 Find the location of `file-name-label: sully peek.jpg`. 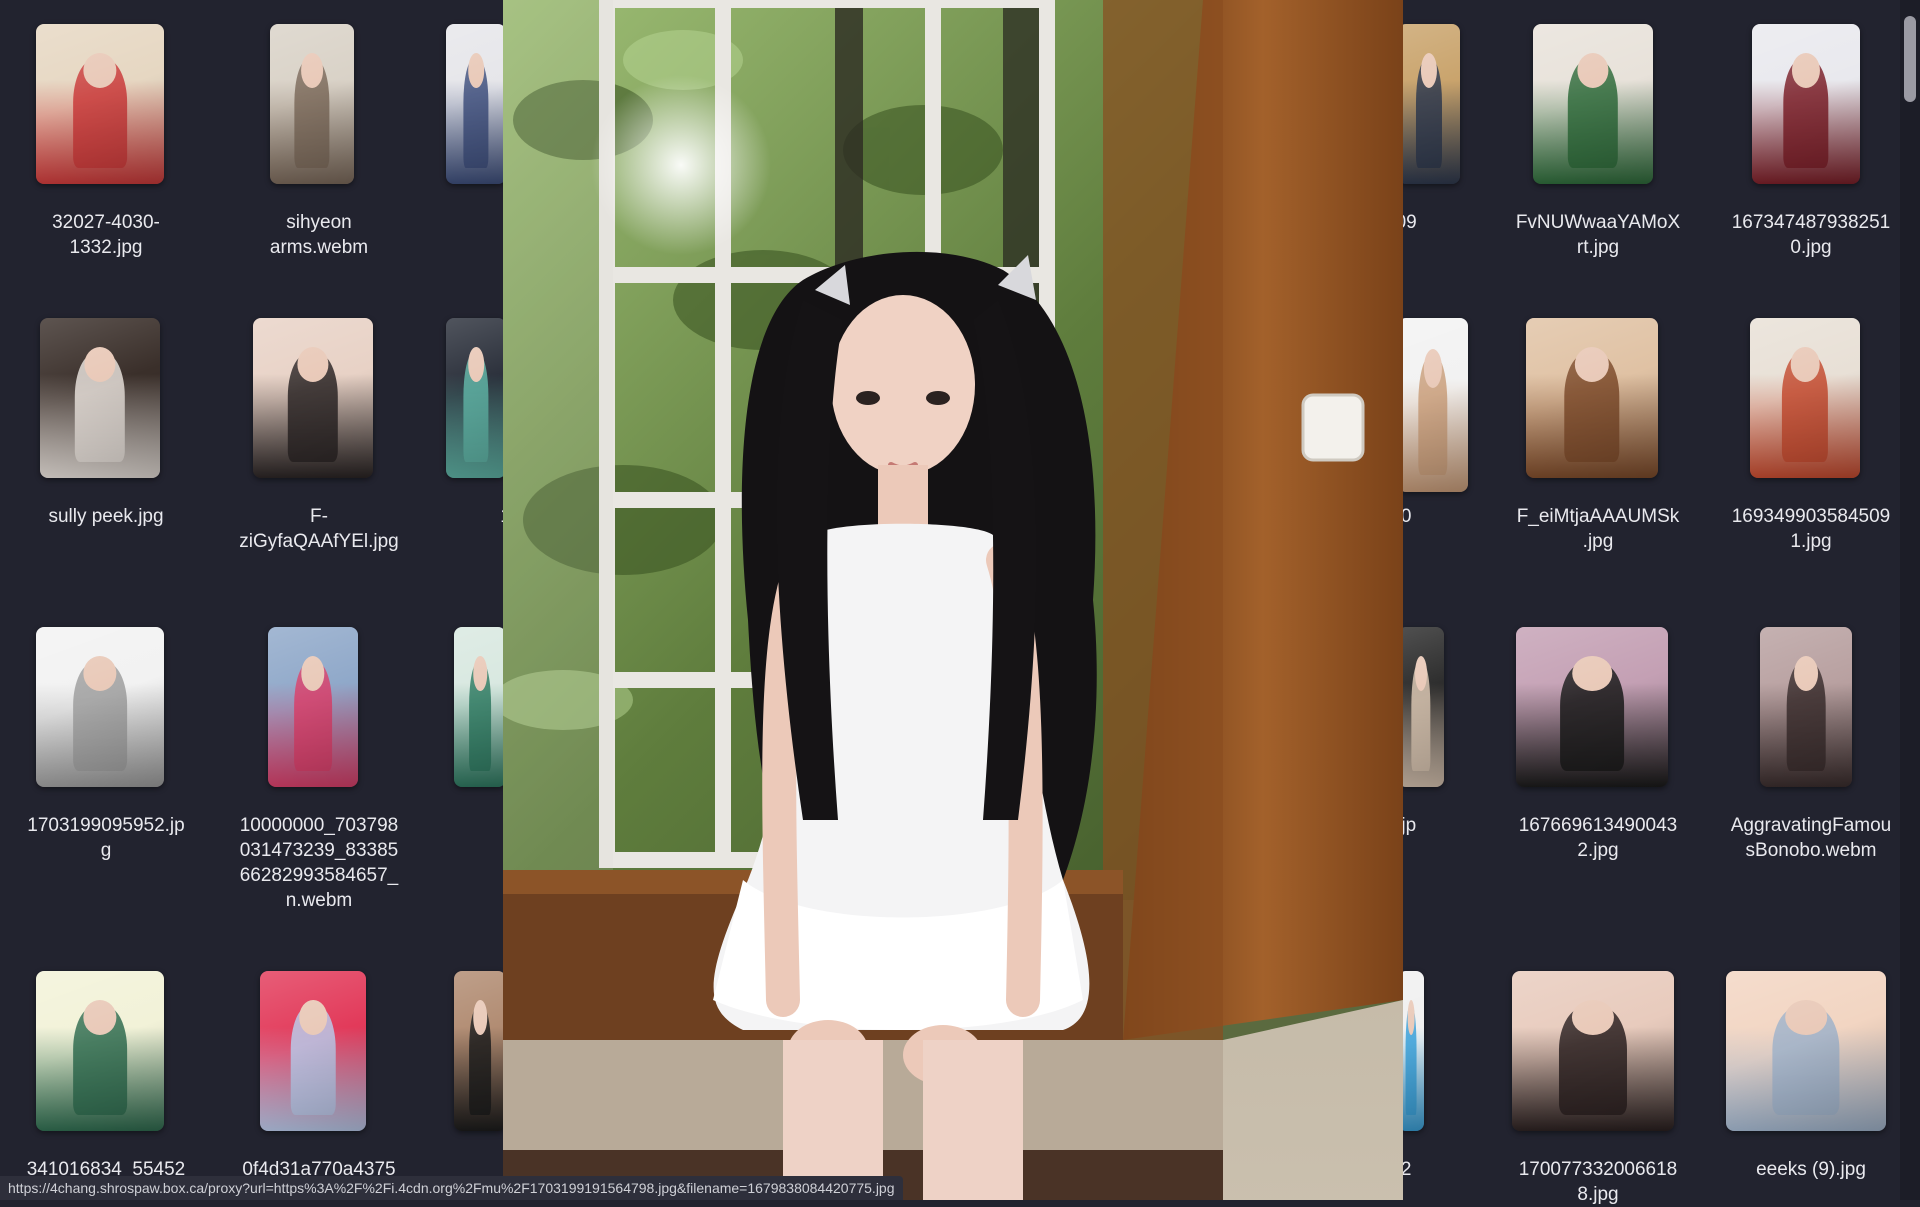

file-name-label: sully peek.jpg is located at coordinates (106, 516).